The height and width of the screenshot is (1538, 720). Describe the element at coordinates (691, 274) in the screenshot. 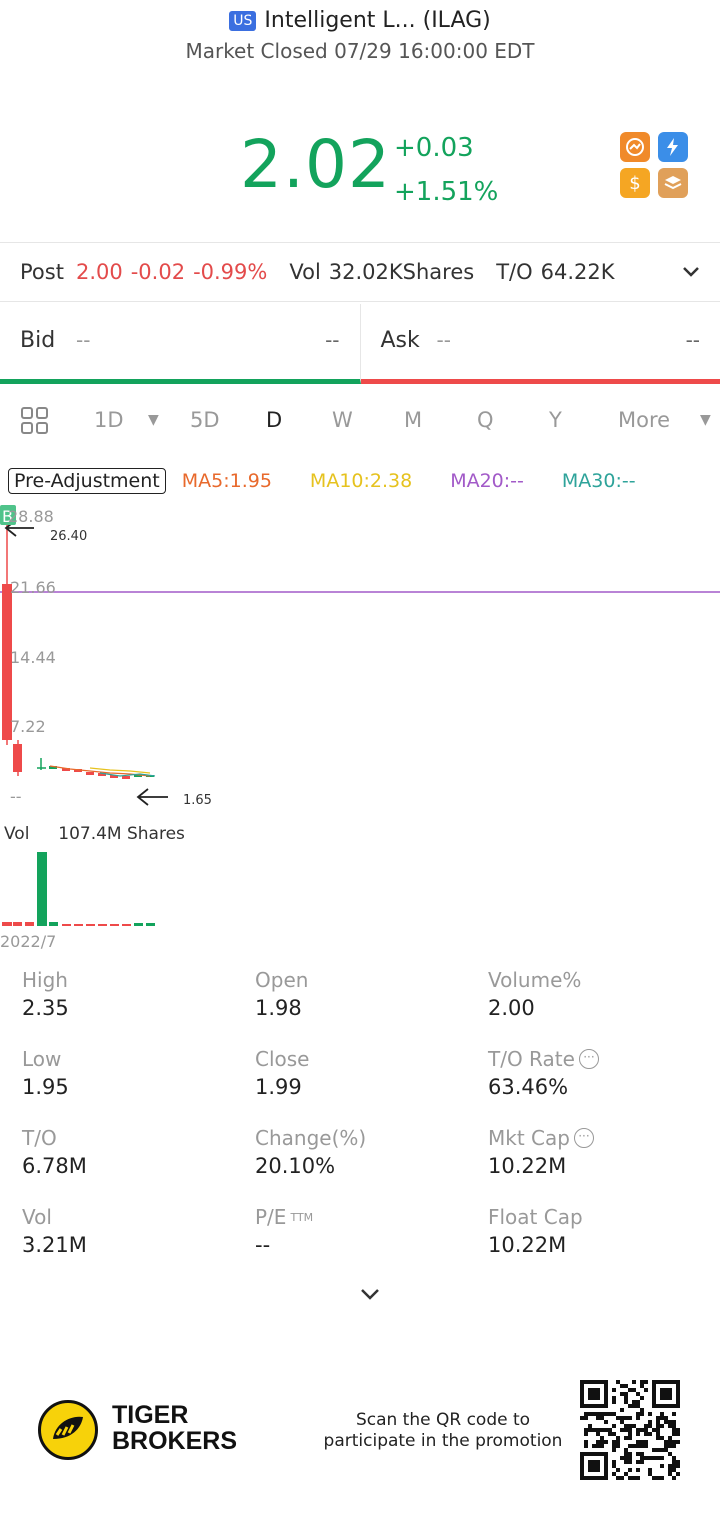

I see `chevron-down-icon` at that location.